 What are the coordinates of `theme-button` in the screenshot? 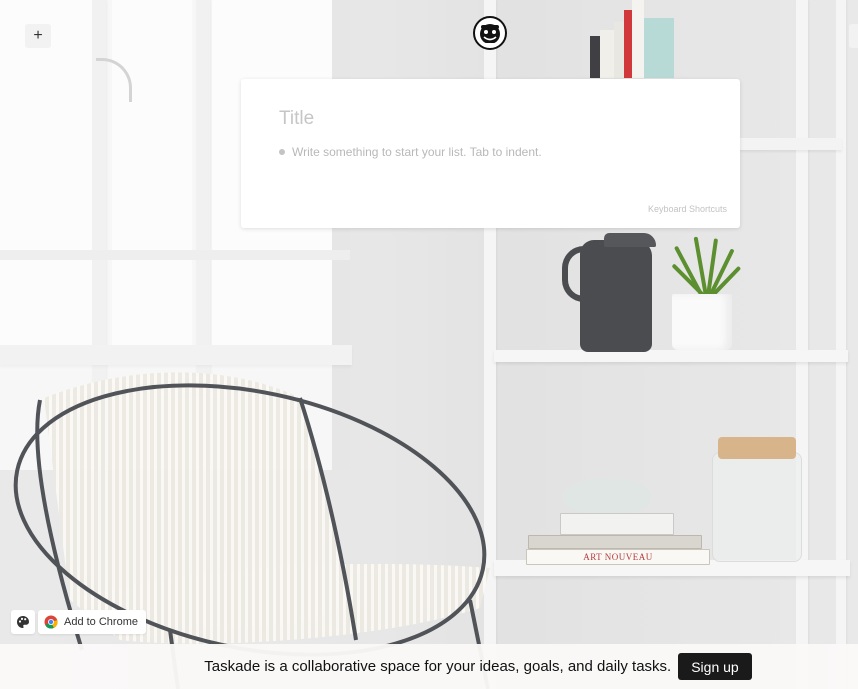 It's located at (23, 622).